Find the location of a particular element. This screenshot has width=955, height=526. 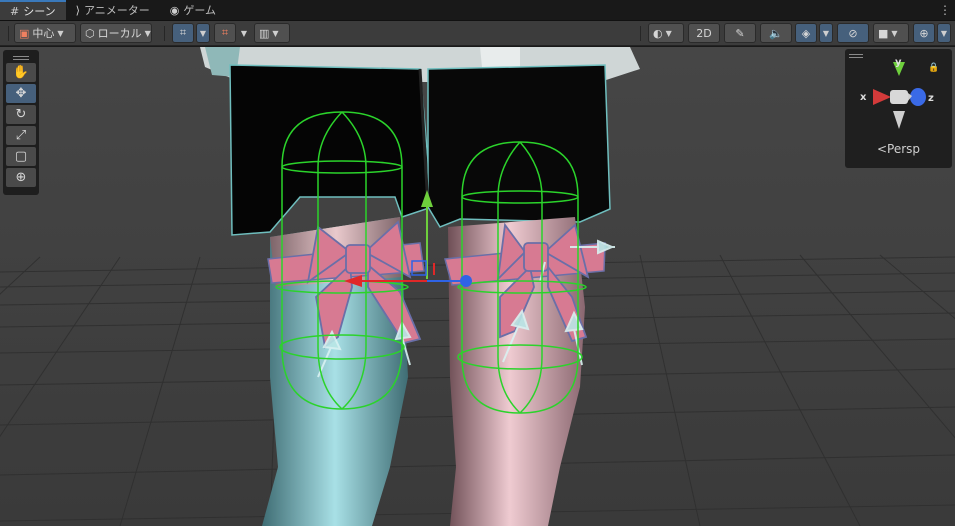

speaker-muted-icon: 🔈 is located at coordinates (776, 33).